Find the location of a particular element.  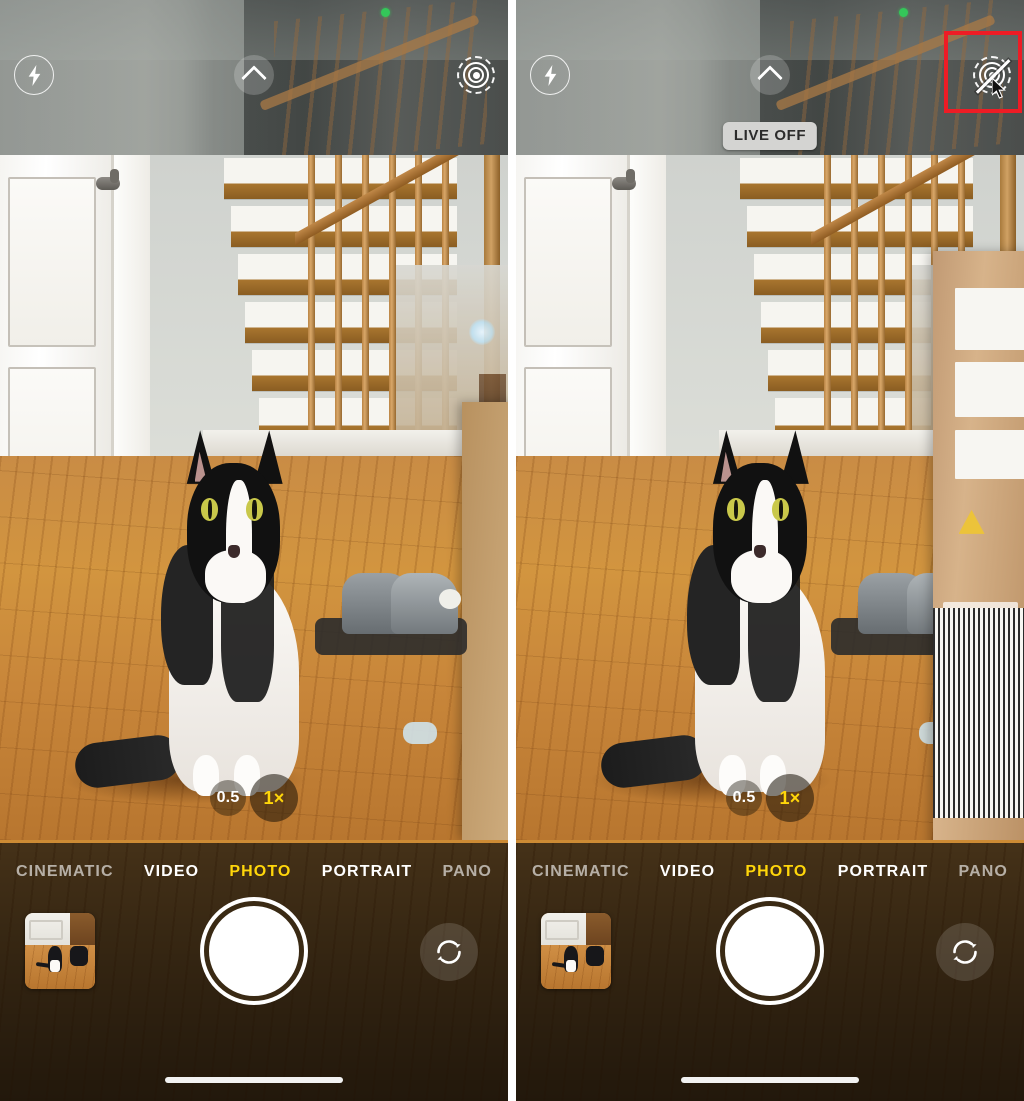

zoom-controls-before: 0.5 1× is located at coordinates (254, 798).